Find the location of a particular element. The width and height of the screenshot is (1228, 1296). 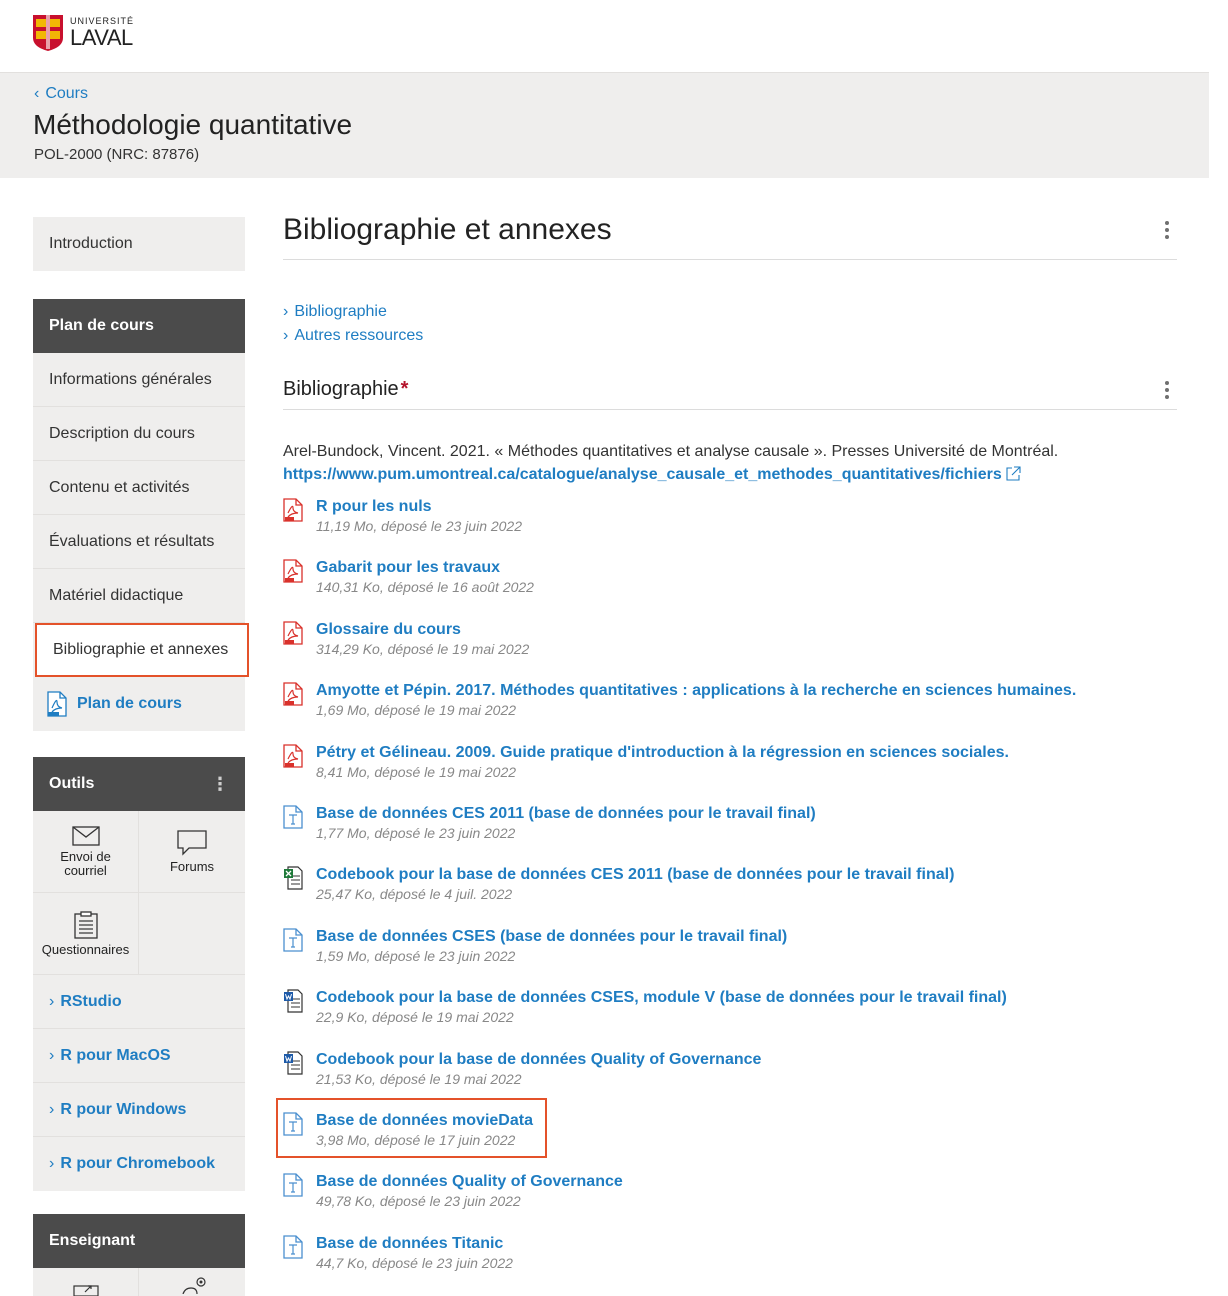

tool-link-label: R pour Chromebook is located at coordinates (137, 1163).